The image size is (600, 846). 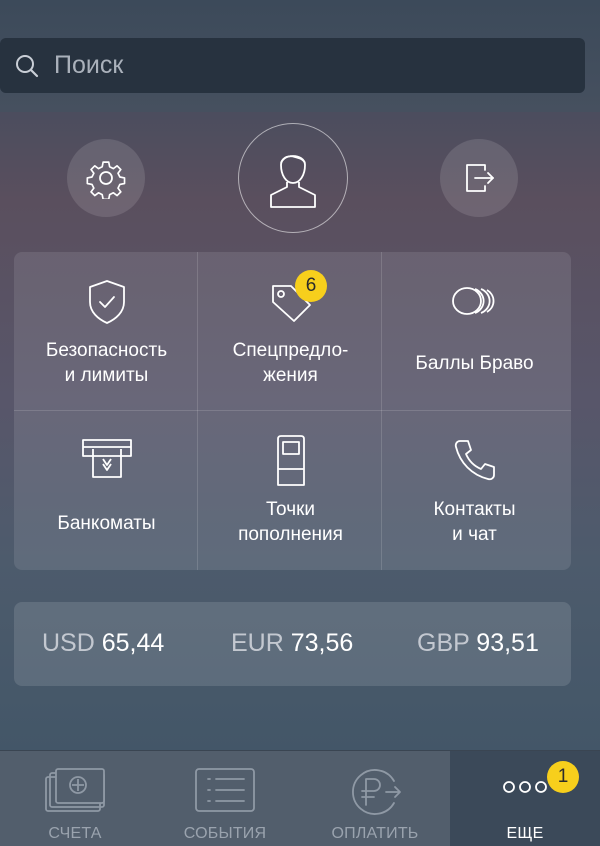 I want to click on logout-icon, so click(x=480, y=178).